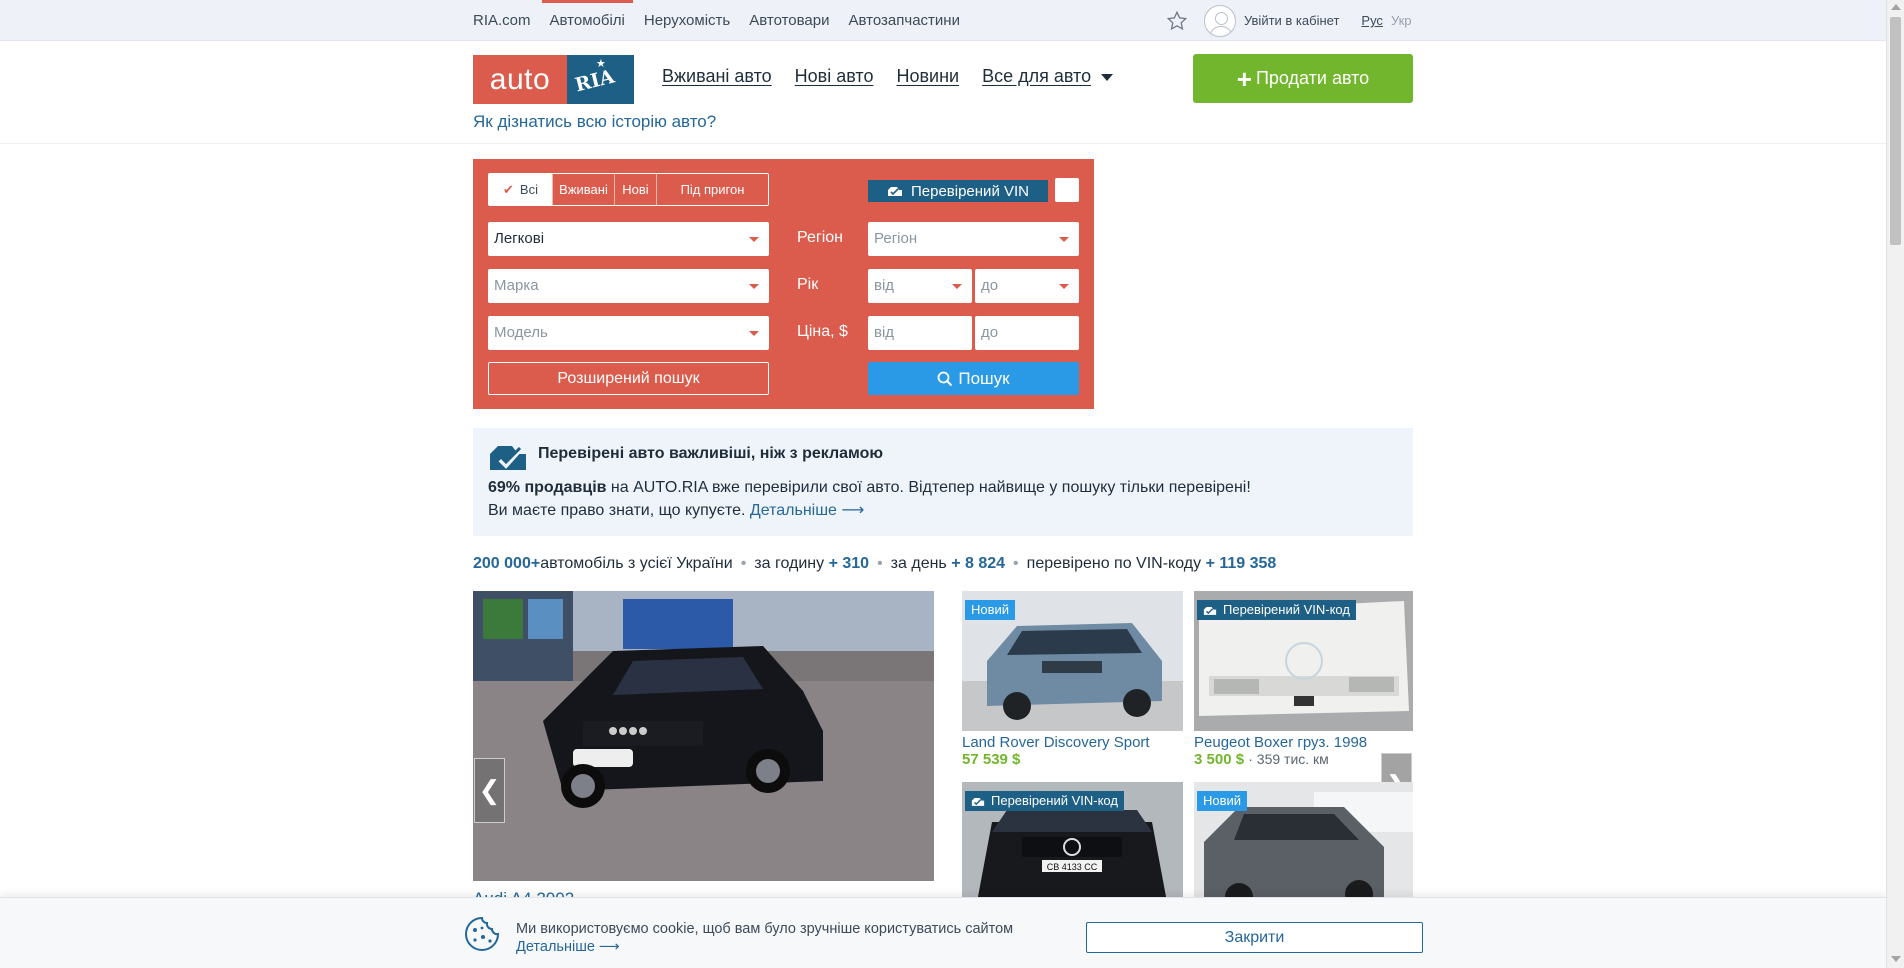  What do you see at coordinates (1027, 286) in the screenshot?
I see `year-to-select: до` at bounding box center [1027, 286].